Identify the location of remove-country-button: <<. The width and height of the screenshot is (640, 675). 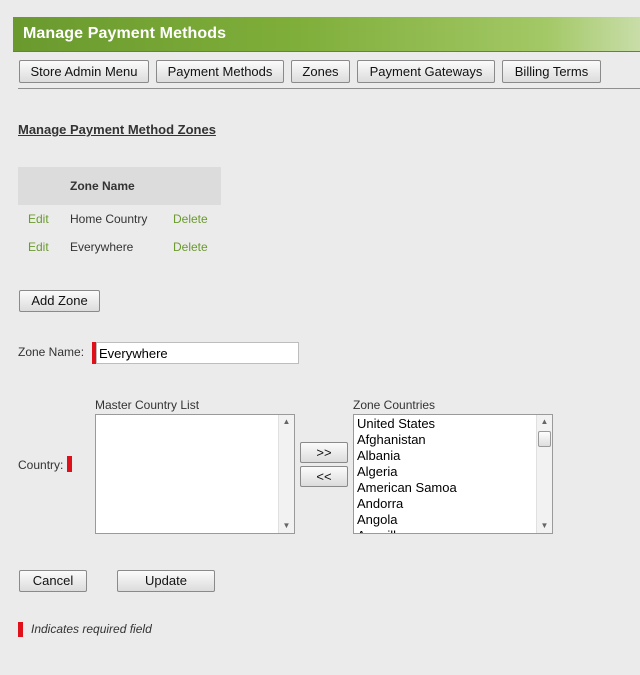
(324, 476).